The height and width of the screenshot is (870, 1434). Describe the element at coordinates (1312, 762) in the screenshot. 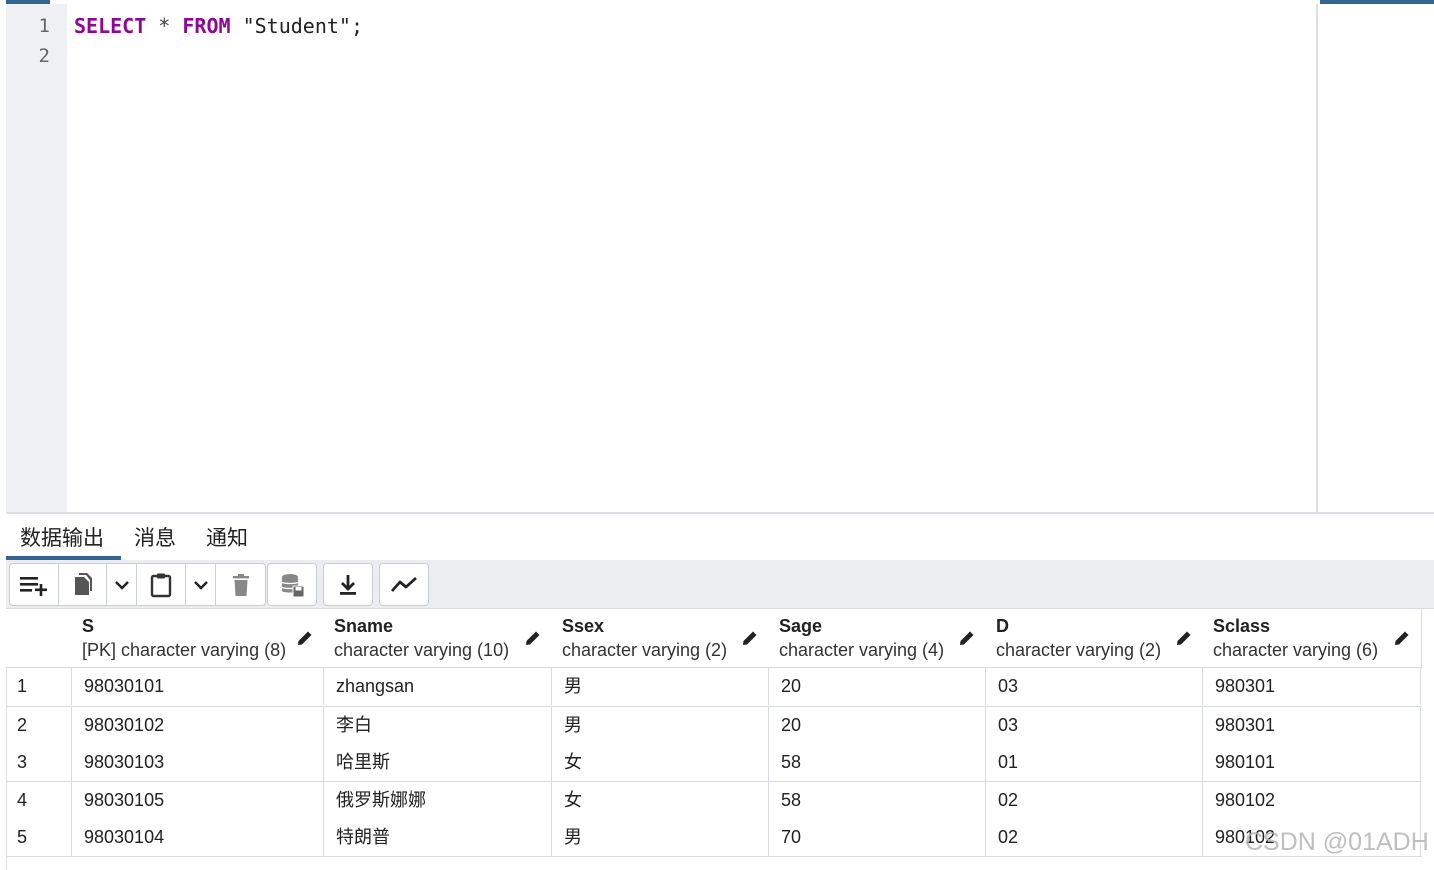

I see `cell-sclass: 980101` at that location.